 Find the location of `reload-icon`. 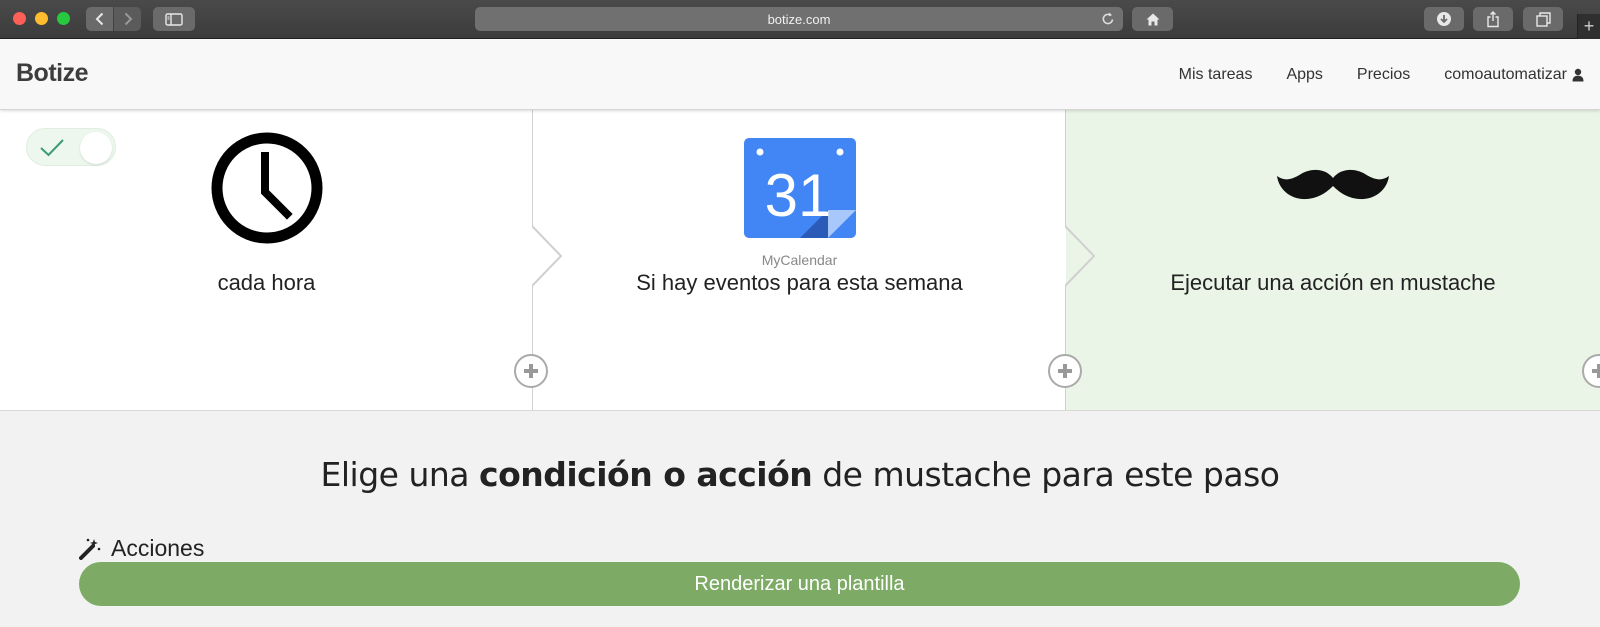

reload-icon is located at coordinates (1108, 18).